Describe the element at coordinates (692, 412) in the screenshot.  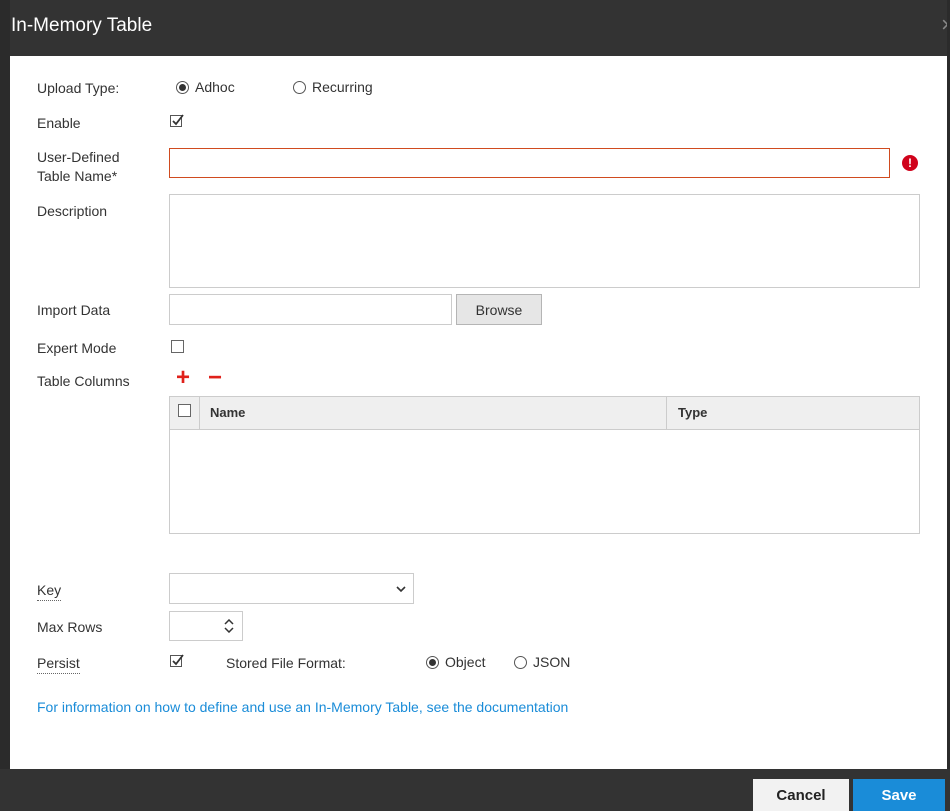
I see `column-header-type: Type` at that location.